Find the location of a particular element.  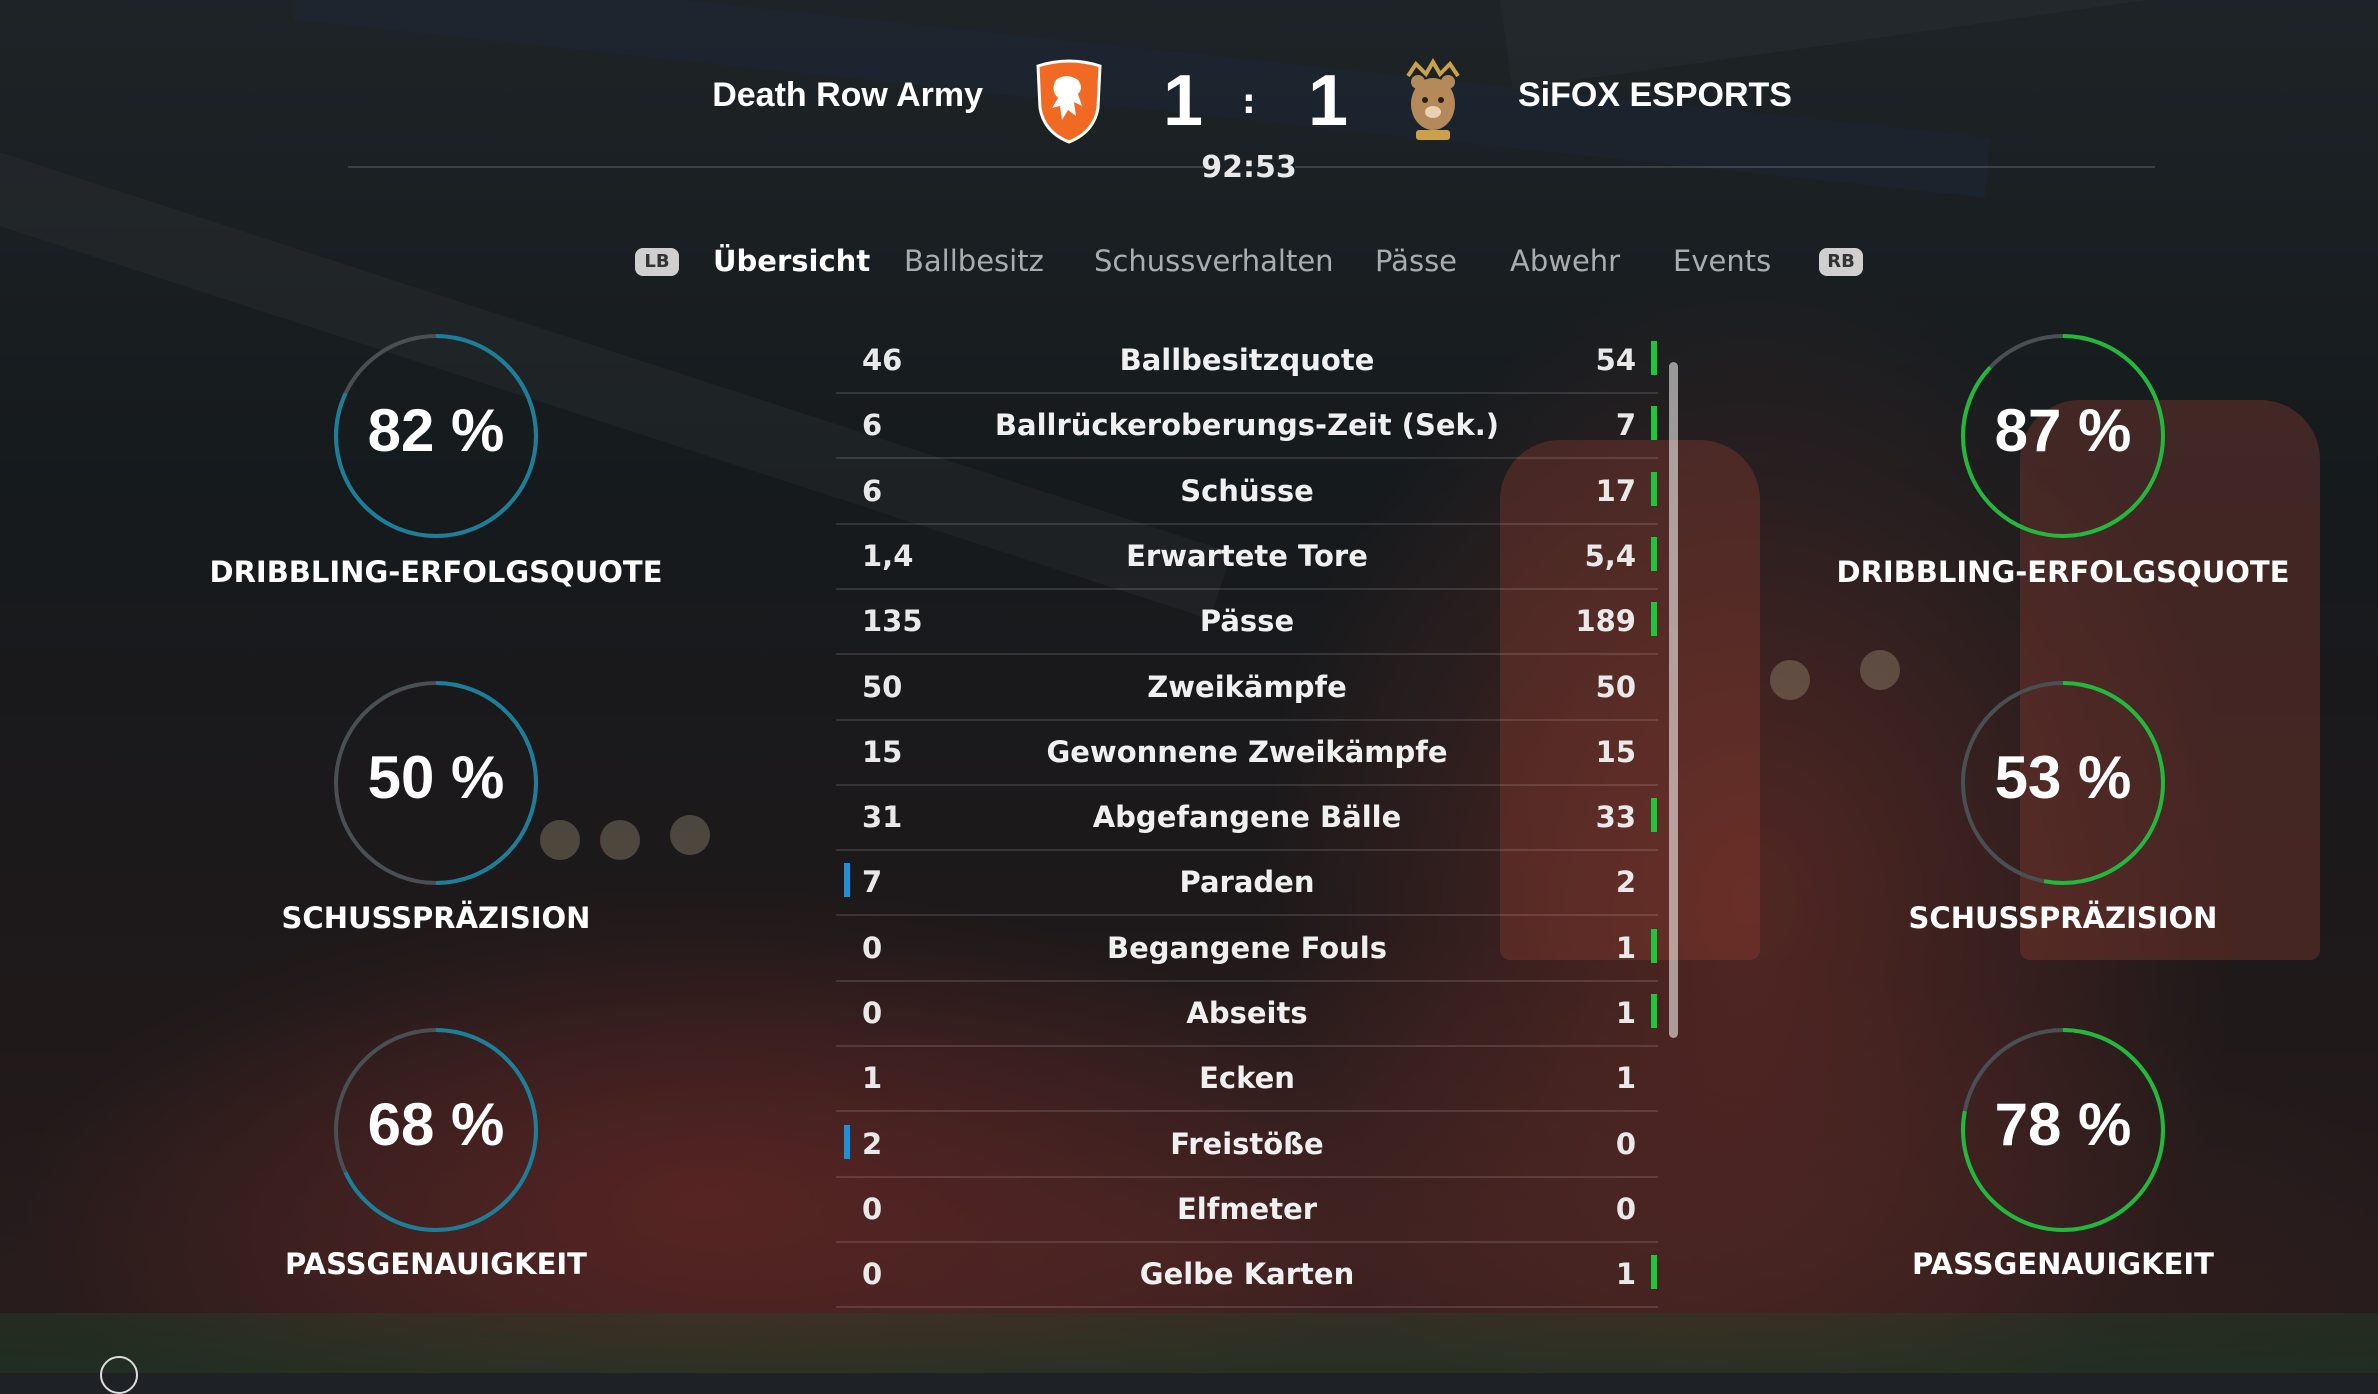

tab-uebersicht: Übersicht is located at coordinates (791, 261).